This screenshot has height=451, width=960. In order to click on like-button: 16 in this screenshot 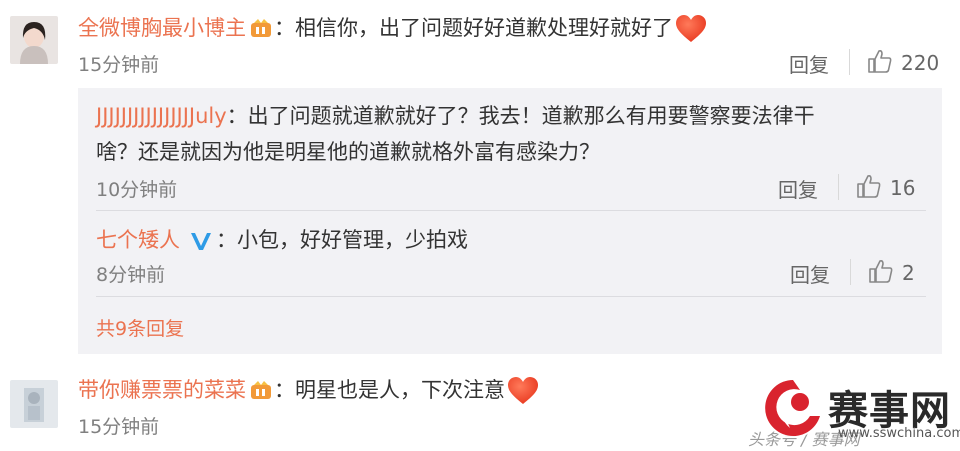, I will do `click(885, 188)`.